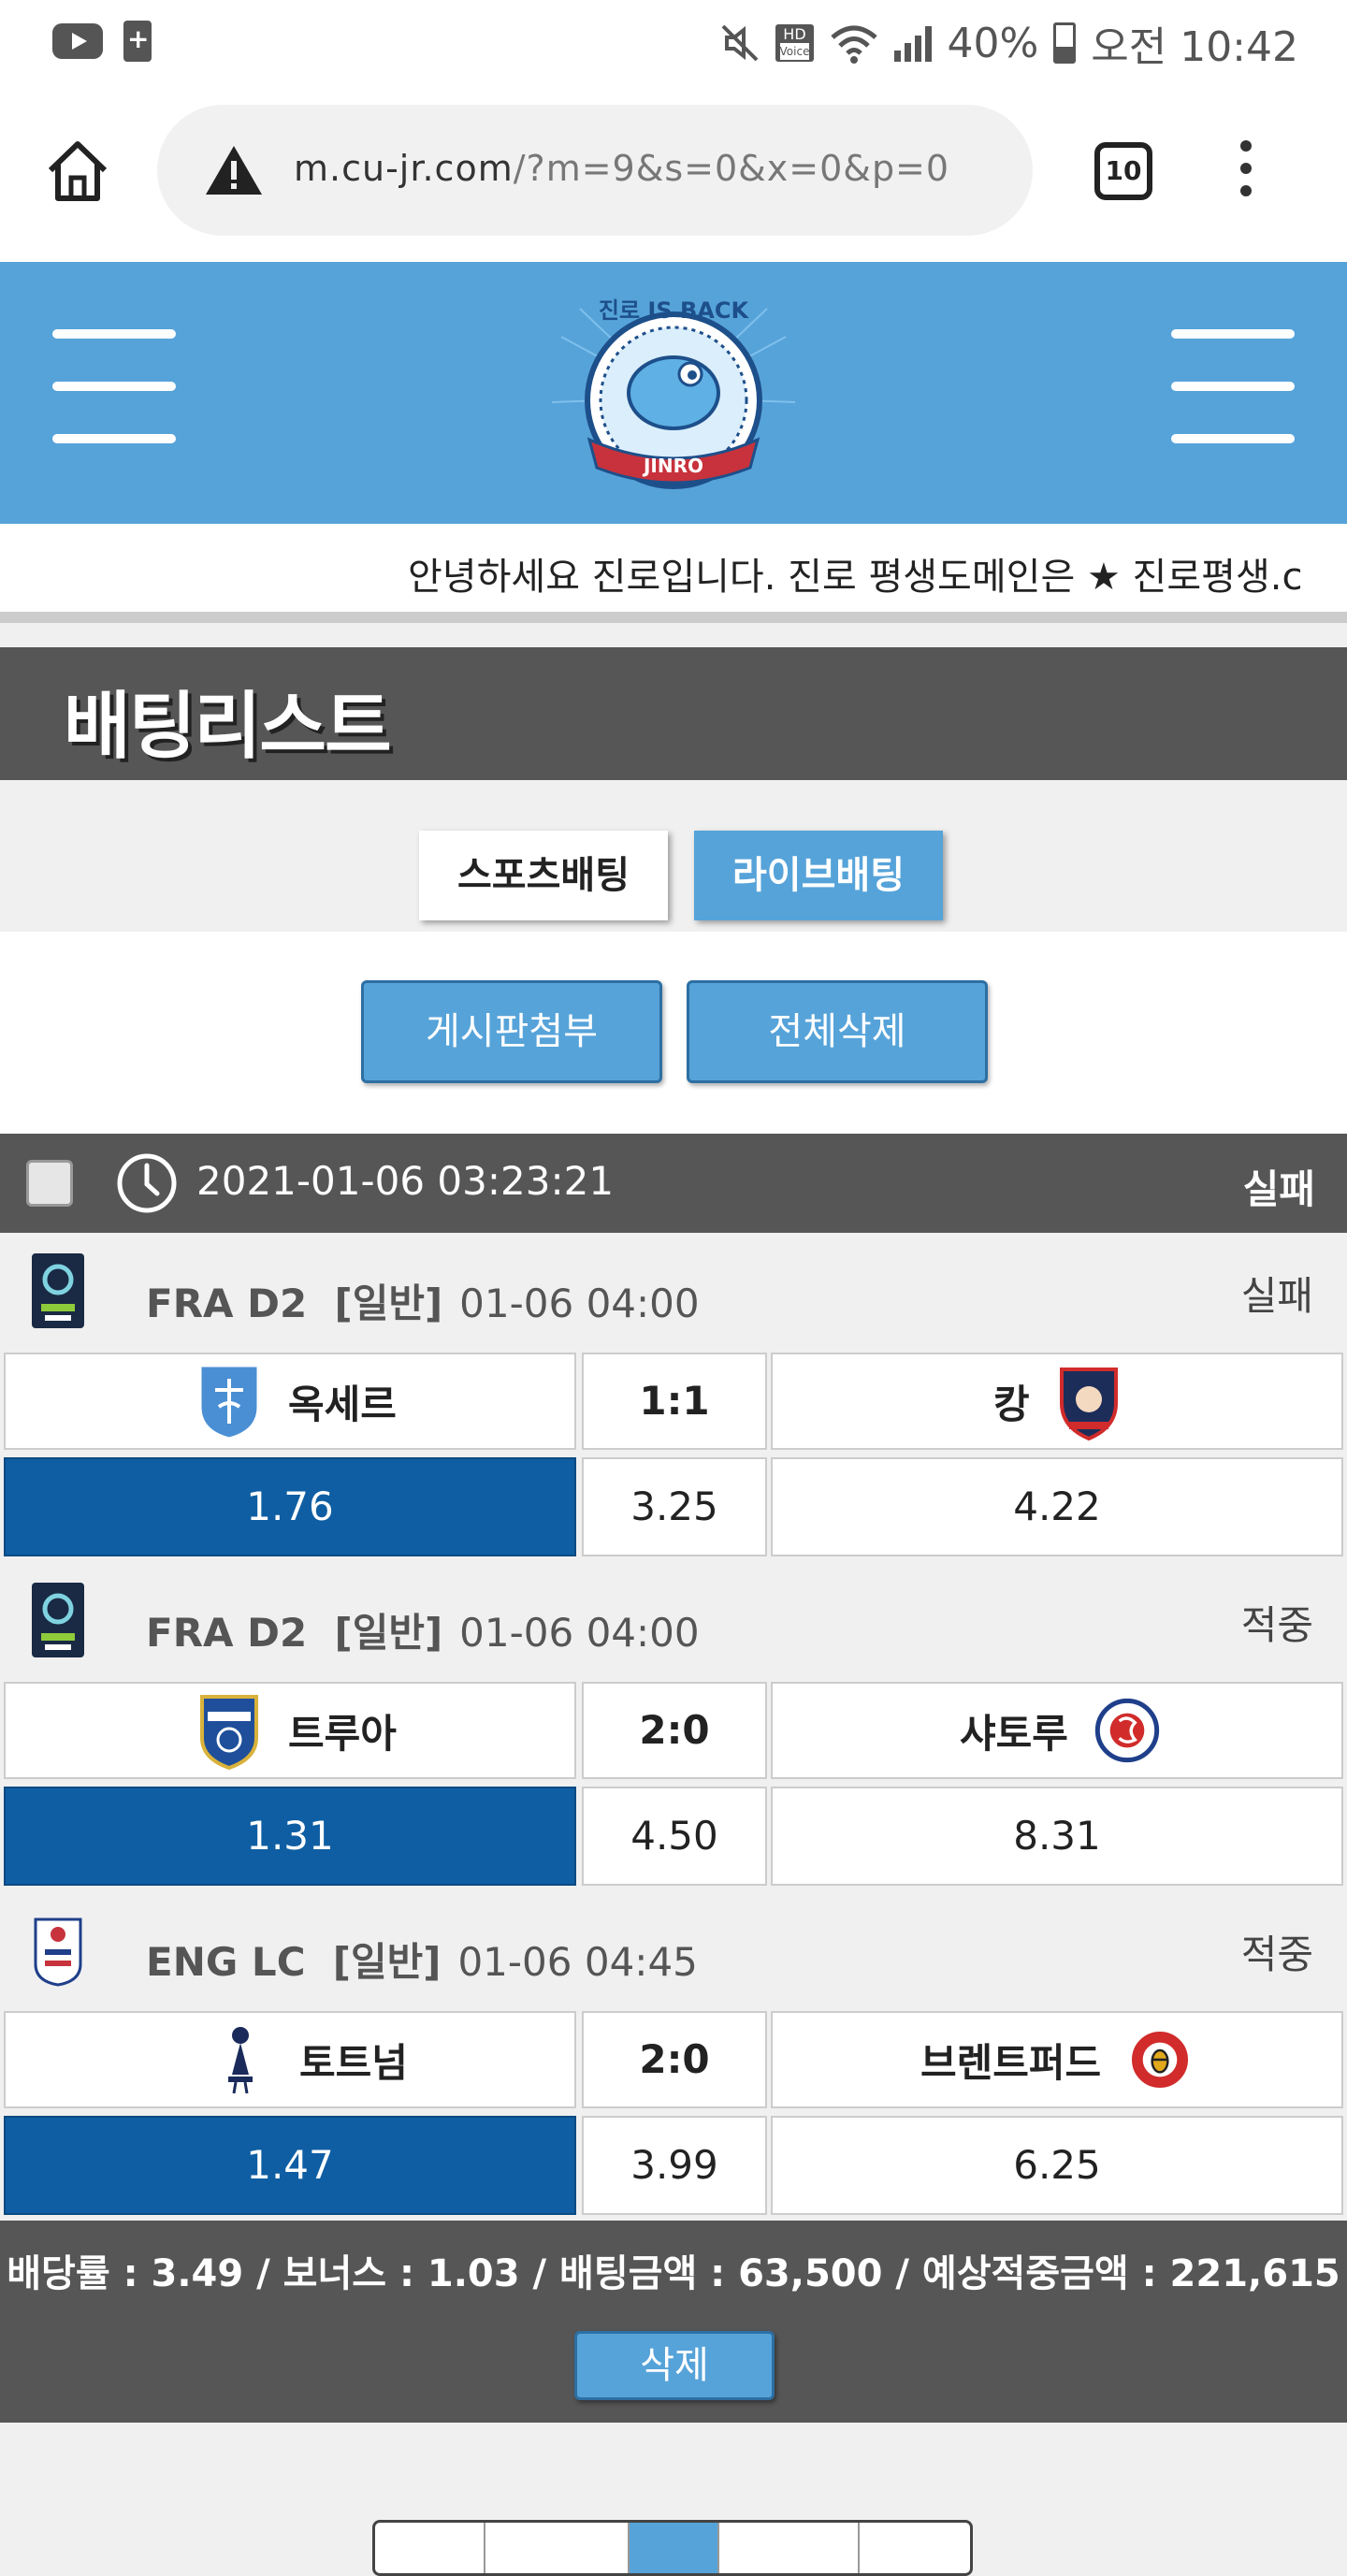  Describe the element at coordinates (674, 713) in the screenshot. I see `page-title-bar: 배팅리스트` at that location.